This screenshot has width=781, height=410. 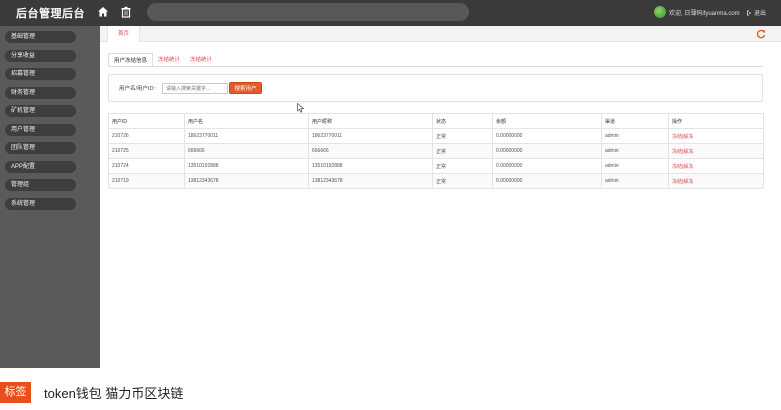 What do you see at coordinates (40, 129) in the screenshot?
I see `sidebar-item-users: 用户管理` at bounding box center [40, 129].